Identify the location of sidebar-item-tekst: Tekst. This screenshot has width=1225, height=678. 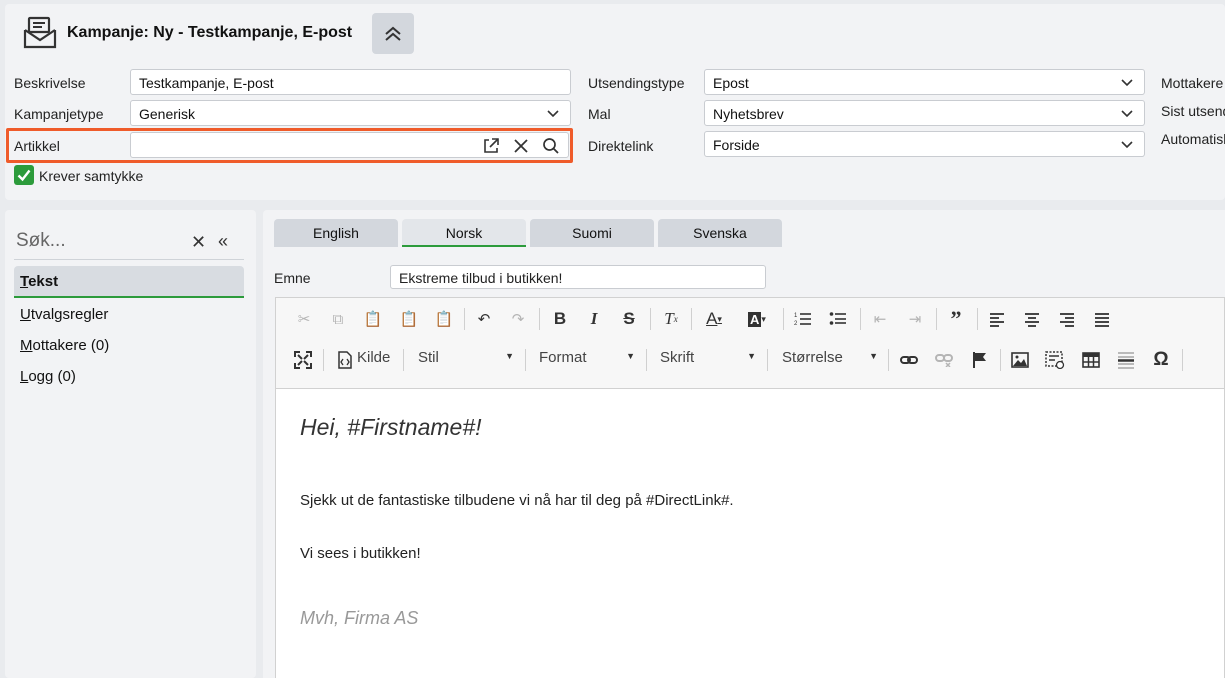
(129, 282).